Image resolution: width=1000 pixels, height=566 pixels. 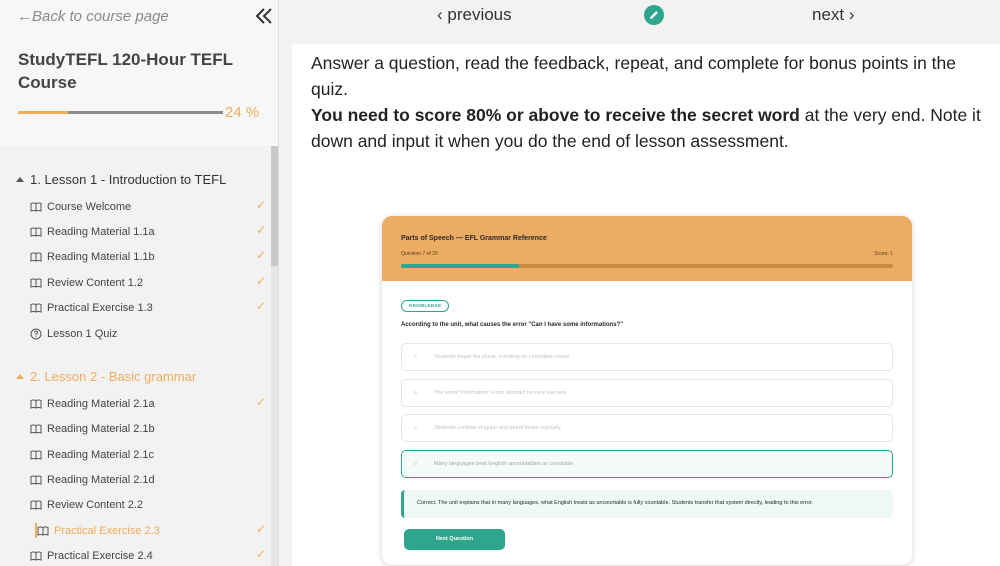 What do you see at coordinates (454, 539) in the screenshot?
I see `next-question-button: Next Question` at bounding box center [454, 539].